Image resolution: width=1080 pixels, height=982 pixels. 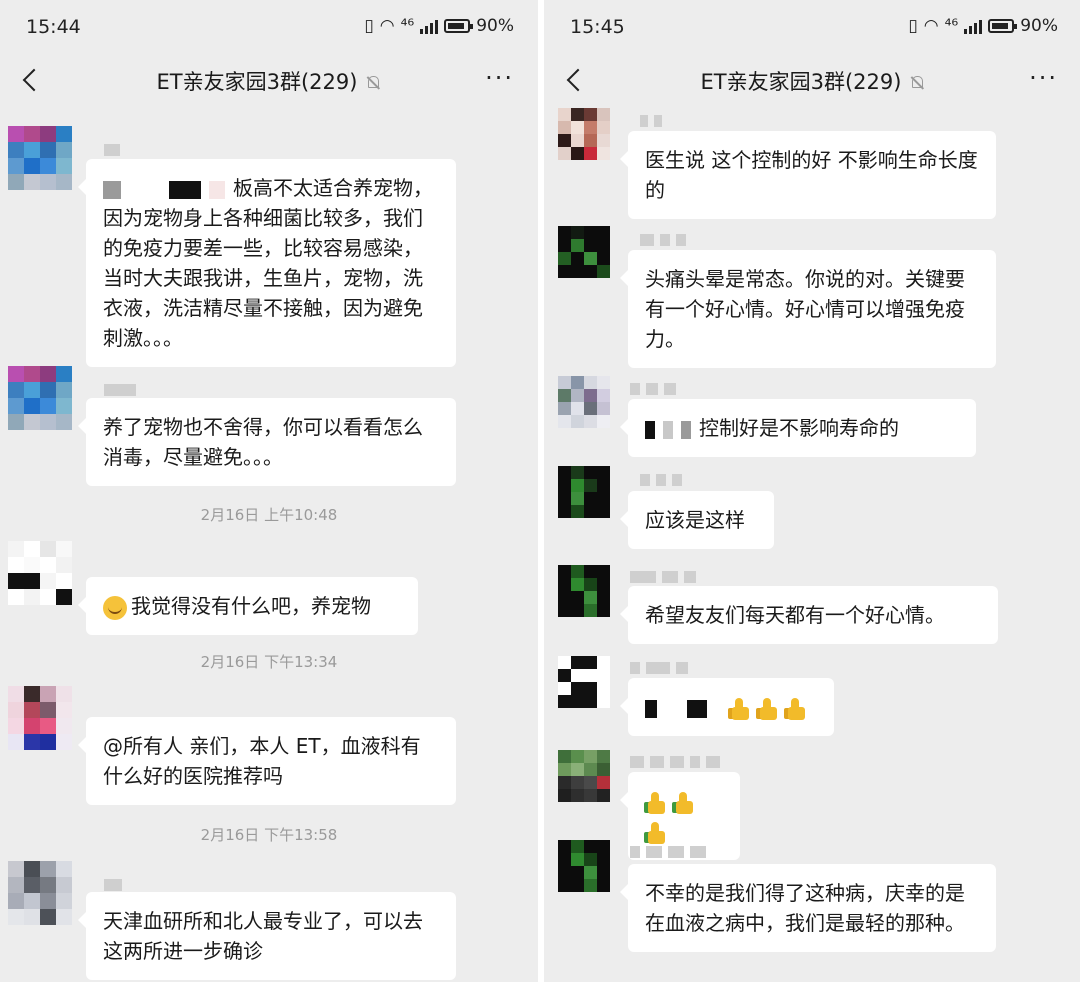 I want to click on message-text: 养了宠物也不舍得，你可以看看怎么消毒，尽量避免。。。, so click(x=263, y=442).